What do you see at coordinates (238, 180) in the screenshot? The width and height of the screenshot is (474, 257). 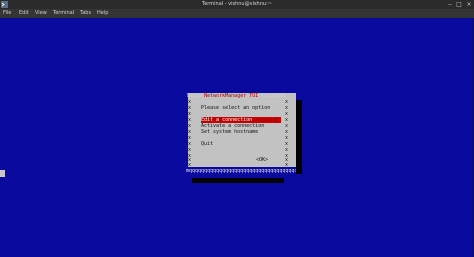 I see `dialog-shadow-bottom` at bounding box center [238, 180].